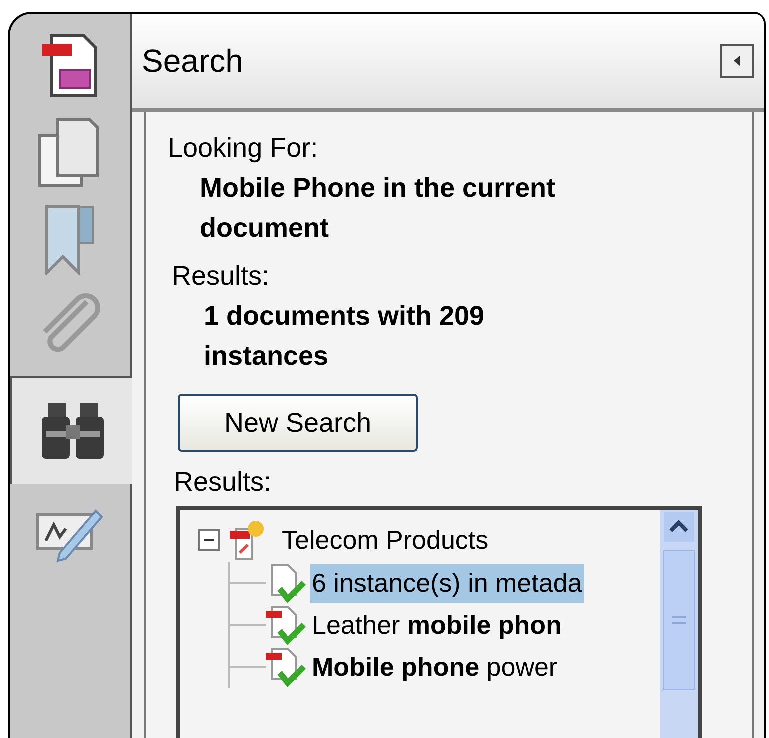 This screenshot has height=738, width=769. I want to click on new-search-button: New Search, so click(298, 423).